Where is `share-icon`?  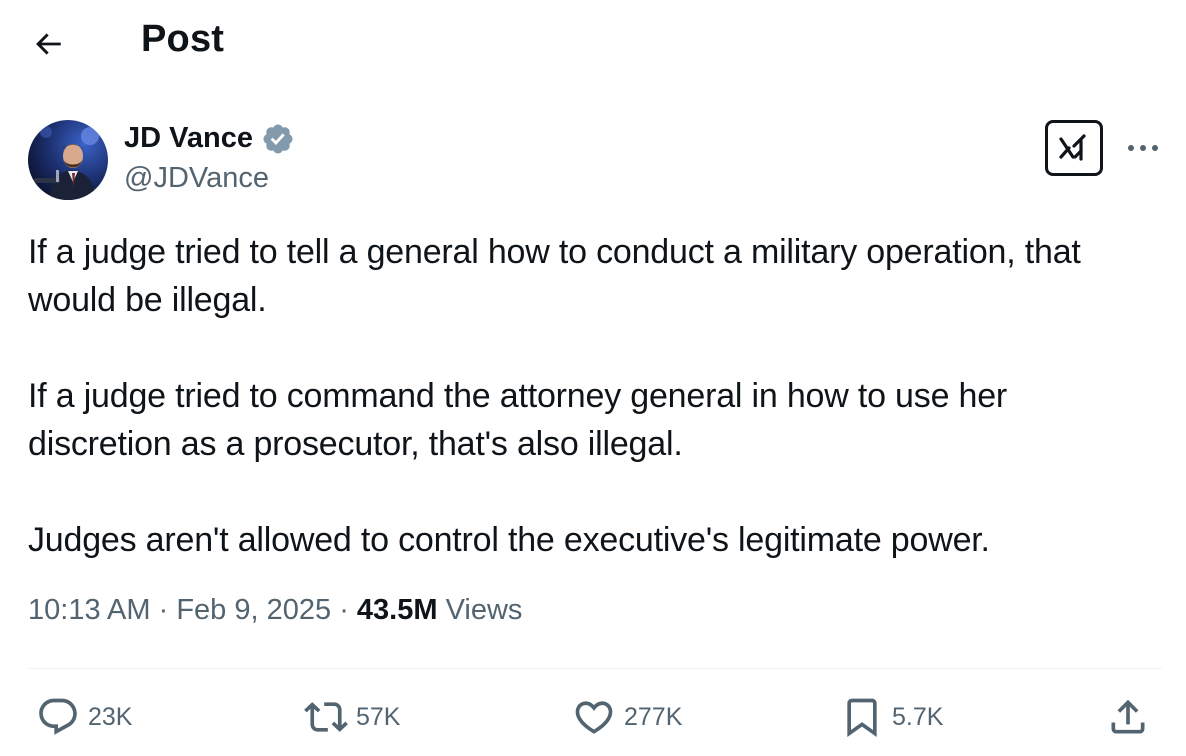 share-icon is located at coordinates (1128, 716).